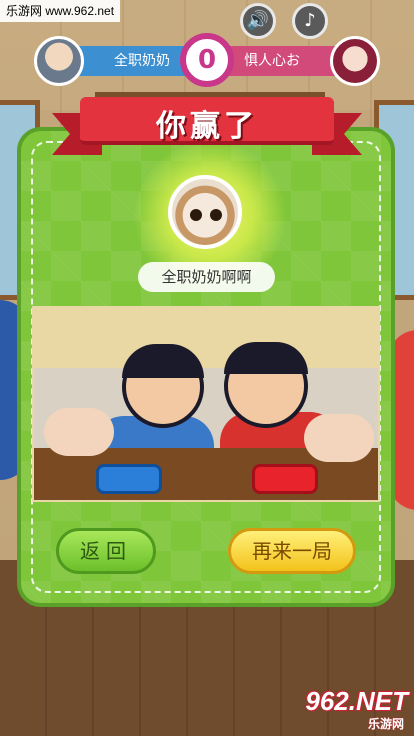 Image resolution: width=414 pixels, height=736 pixels. Describe the element at coordinates (206, 338) in the screenshot. I see `scene-wall` at that location.